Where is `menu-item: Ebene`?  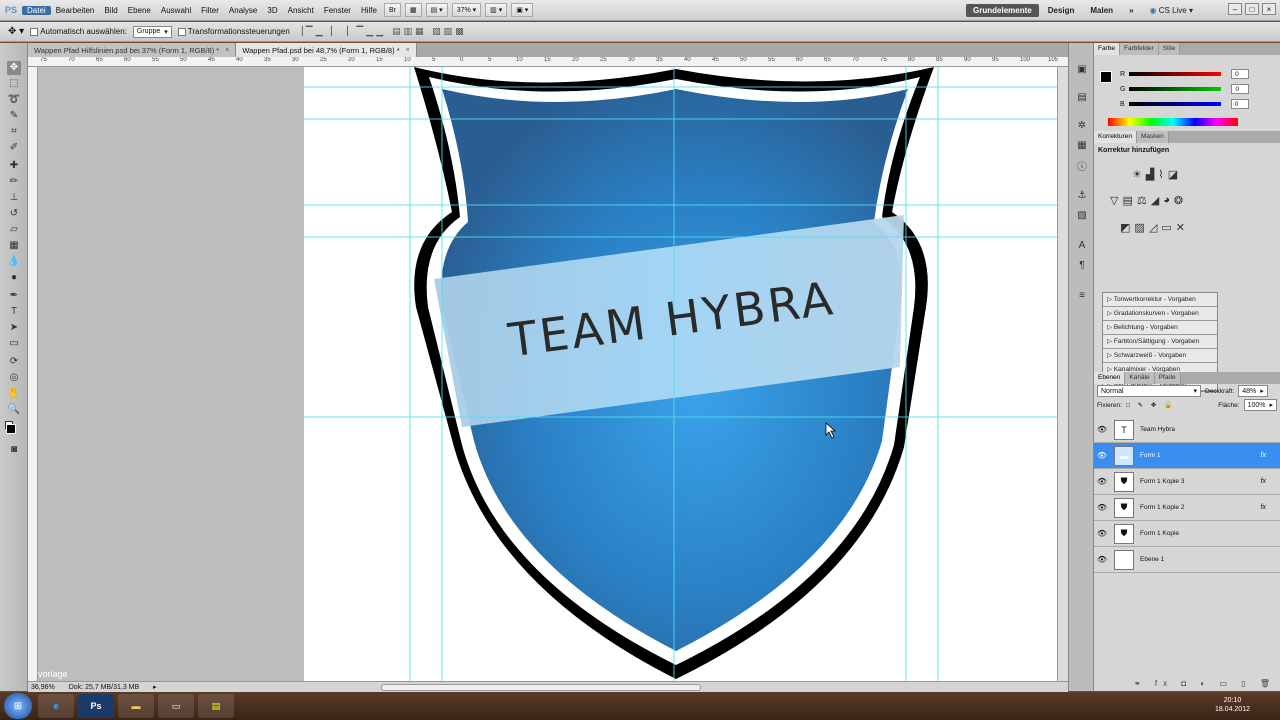
menu-item: Ebene is located at coordinates (139, 10).